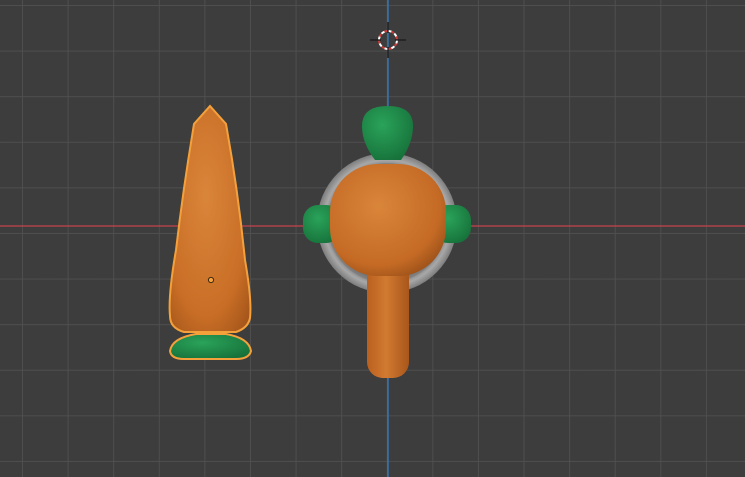 This screenshot has width=745, height=477. I want to click on carrot-top-object, so click(387, 242).